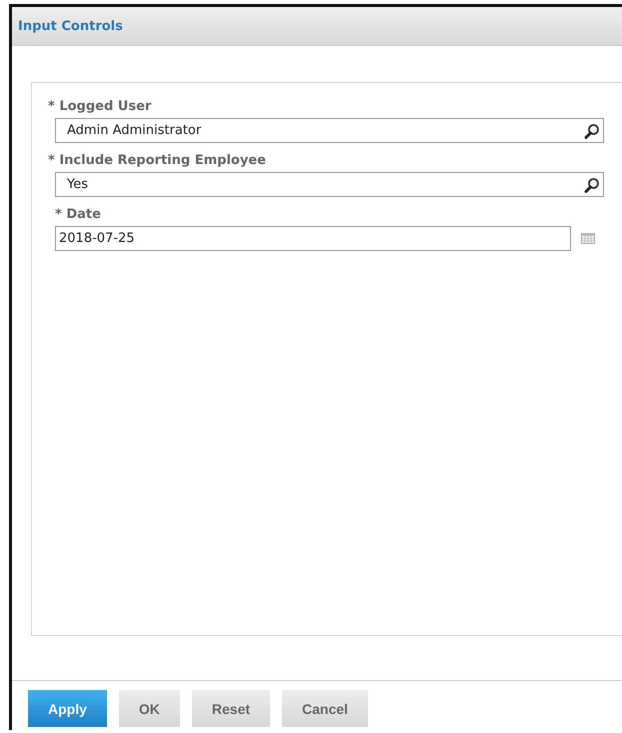  I want to click on field-label: * Logged User, so click(100, 106).